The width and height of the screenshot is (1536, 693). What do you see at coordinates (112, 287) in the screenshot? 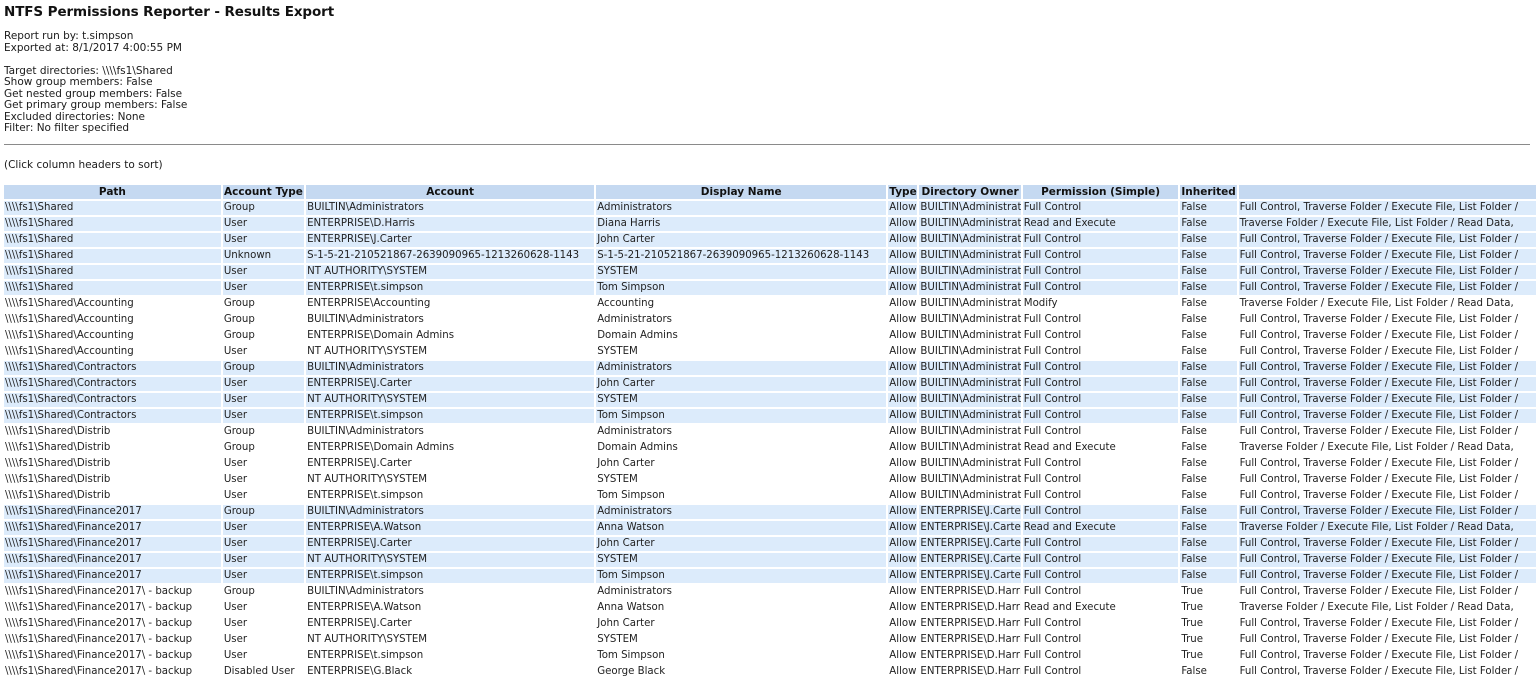
I see `cell-path: \\\\fs1\Shared` at bounding box center [112, 287].